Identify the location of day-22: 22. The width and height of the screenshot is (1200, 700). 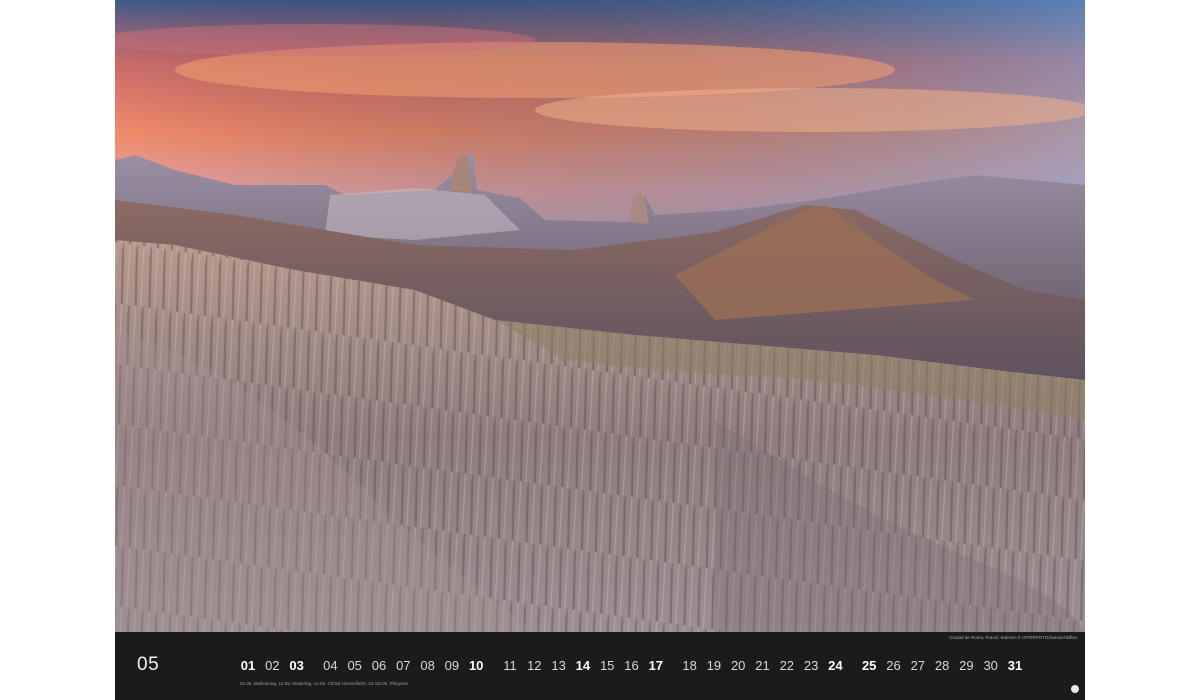
(787, 665).